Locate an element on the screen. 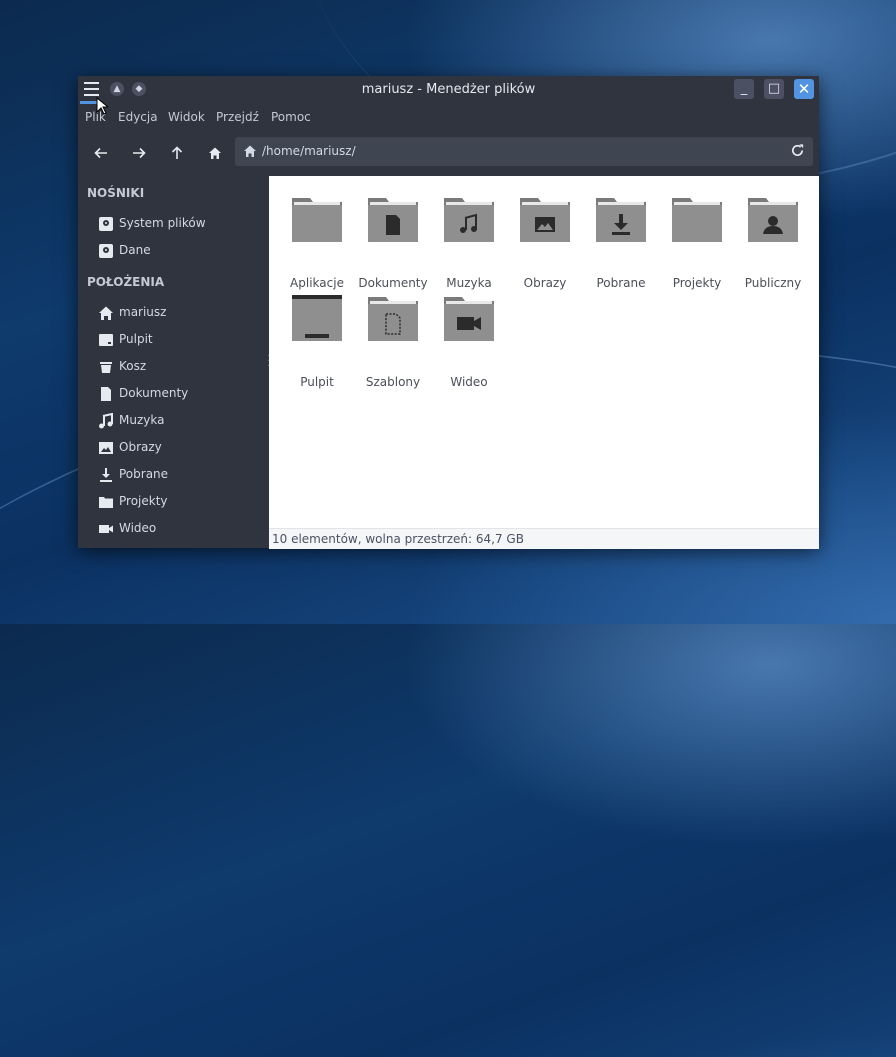 The image size is (896, 1057). folder-download-icon is located at coordinates (621, 220).